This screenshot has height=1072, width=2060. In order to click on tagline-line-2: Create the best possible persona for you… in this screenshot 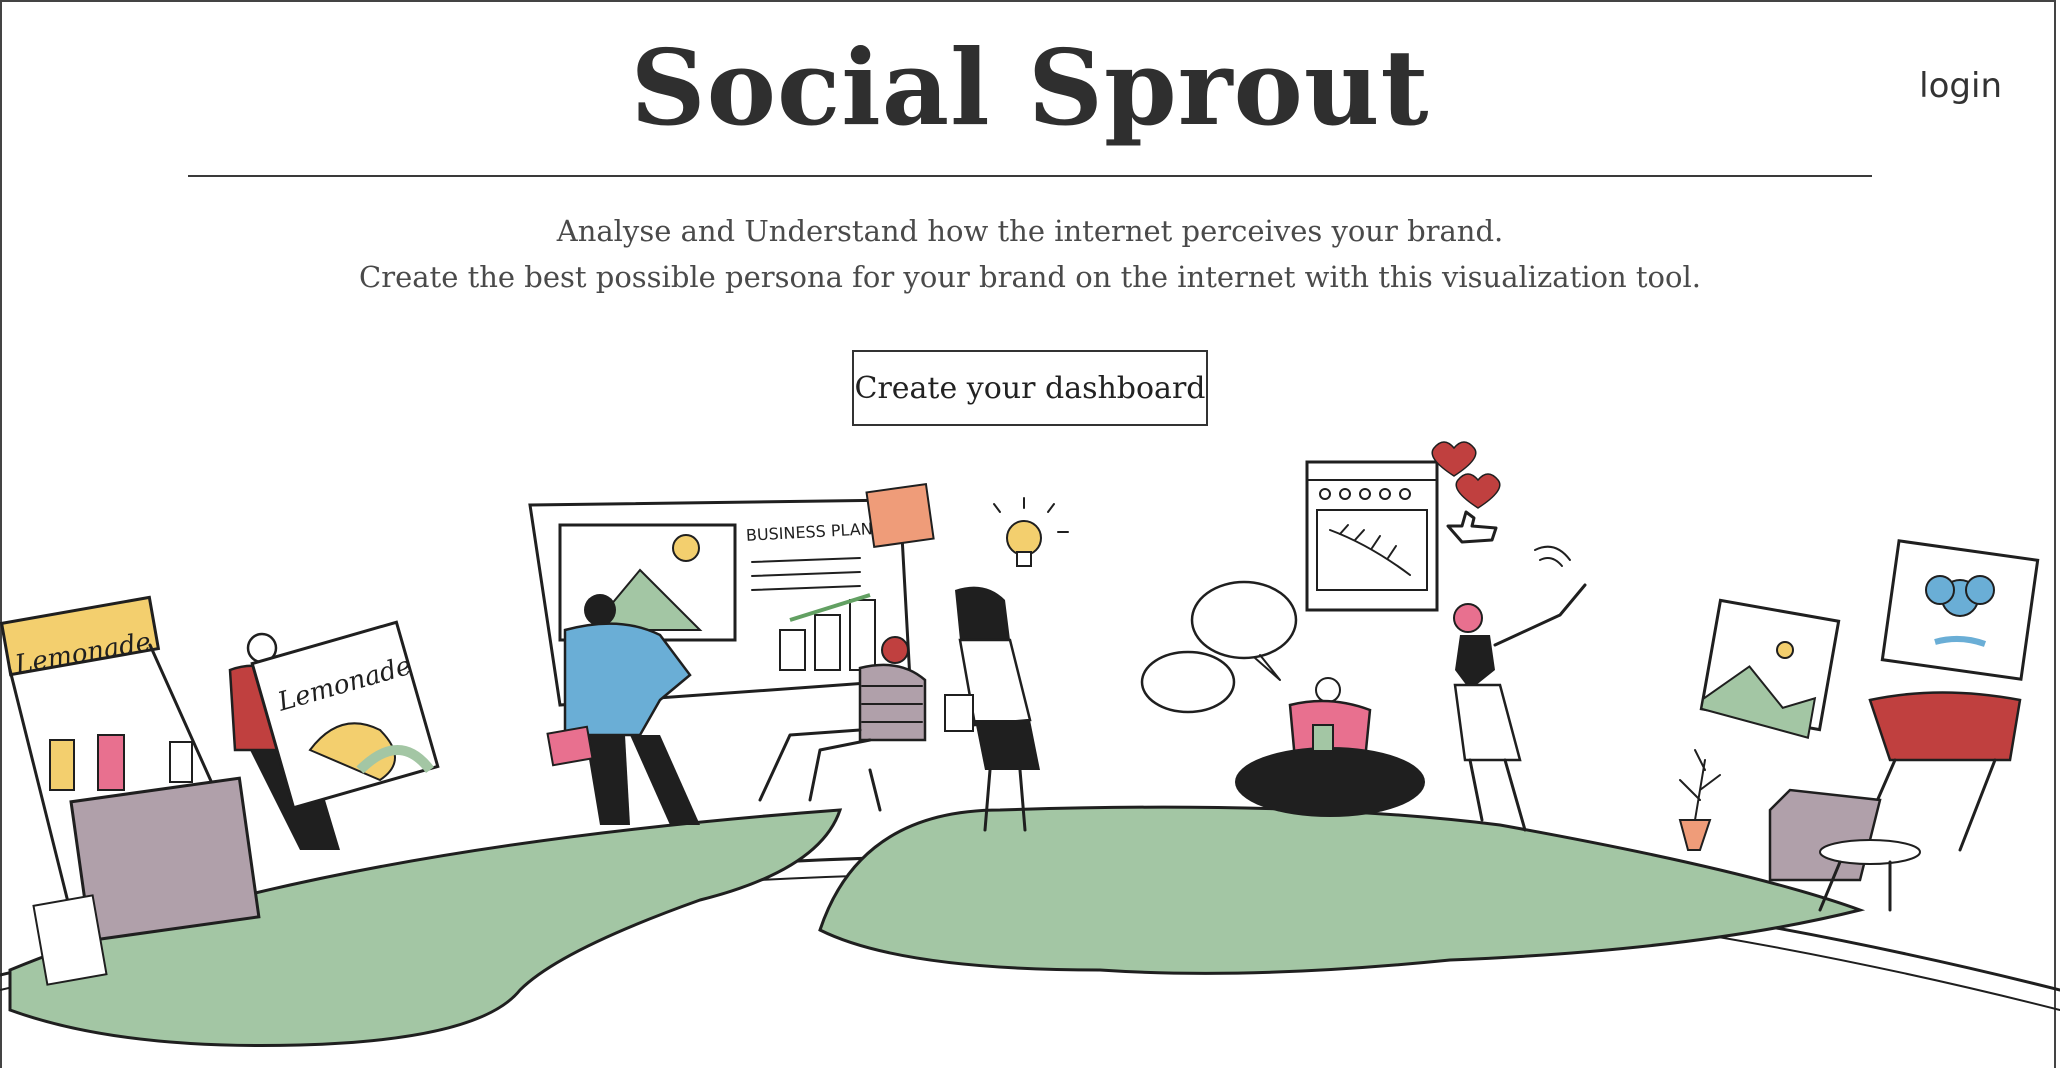, I will do `click(1030, 277)`.